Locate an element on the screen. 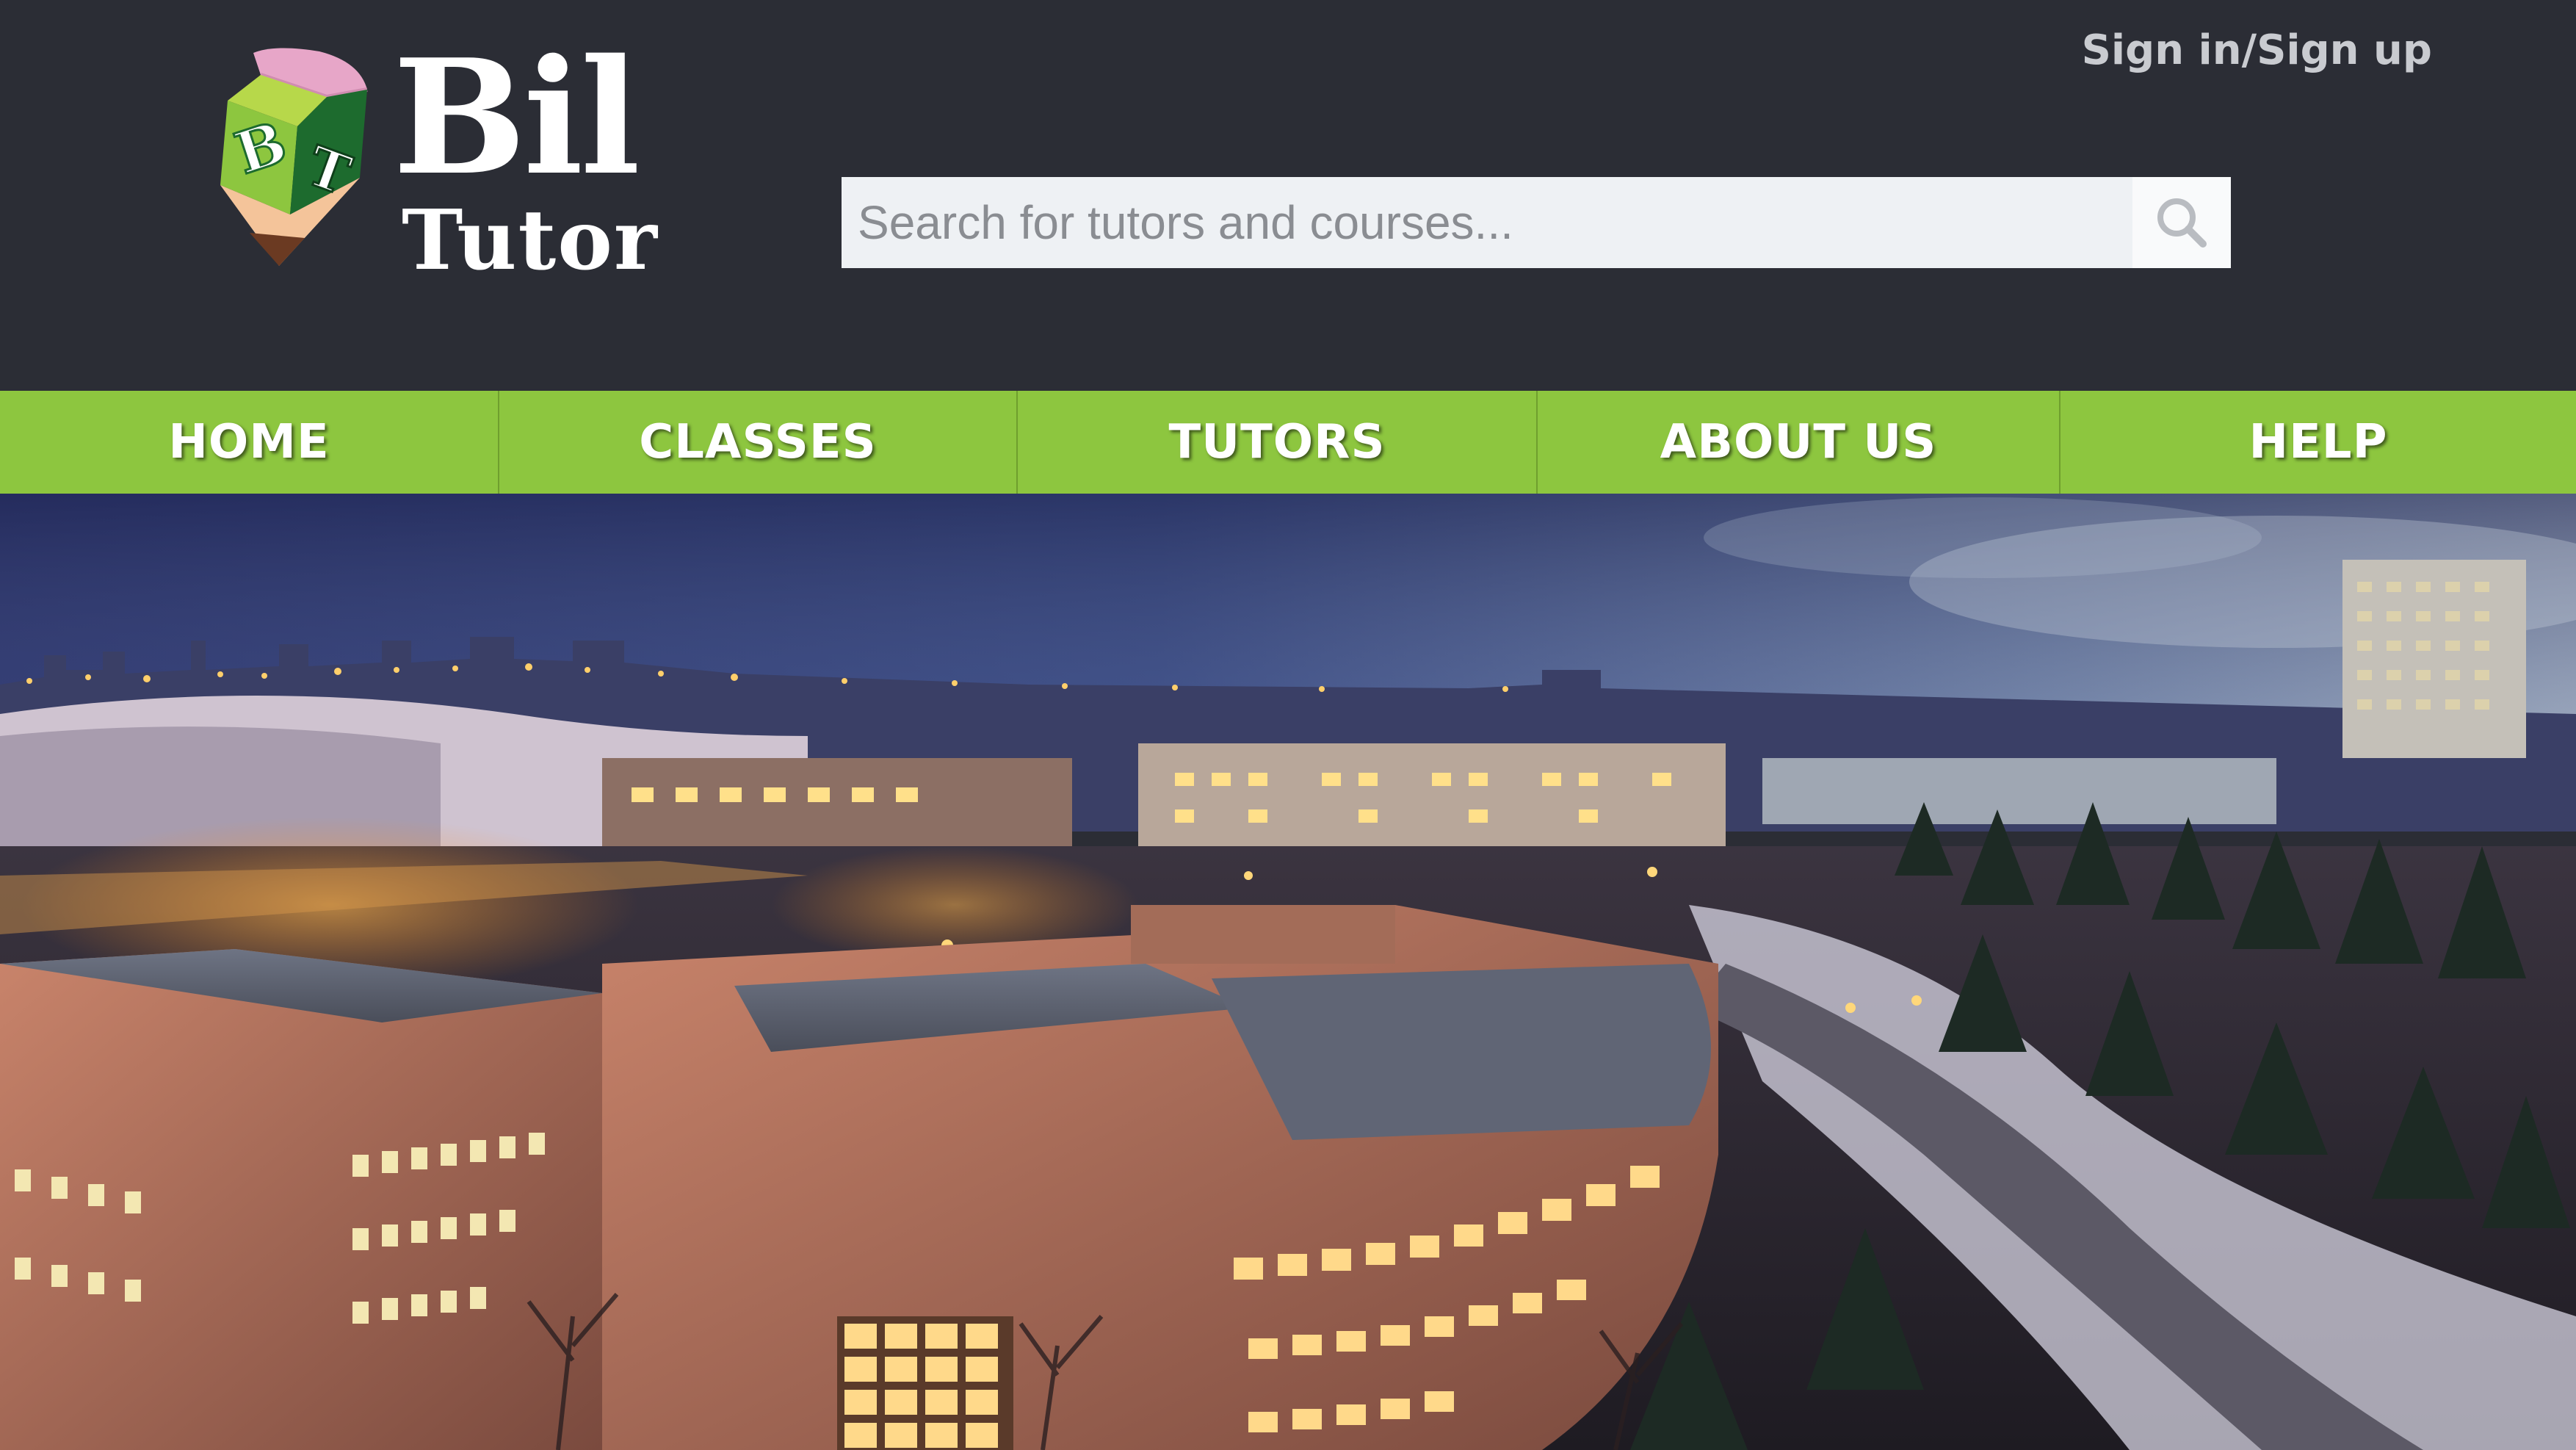 The image size is (2576, 1450). nav-item-label: HOME is located at coordinates (249, 442).